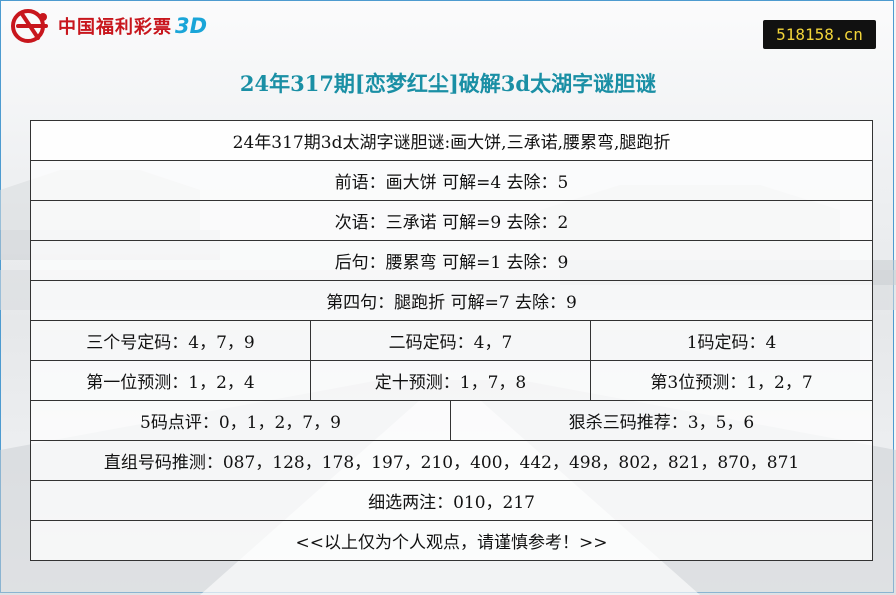 This screenshot has height=595, width=896. I want to click on table-row: 后句：腰累弯 可解=1 去除：9, so click(451, 260).